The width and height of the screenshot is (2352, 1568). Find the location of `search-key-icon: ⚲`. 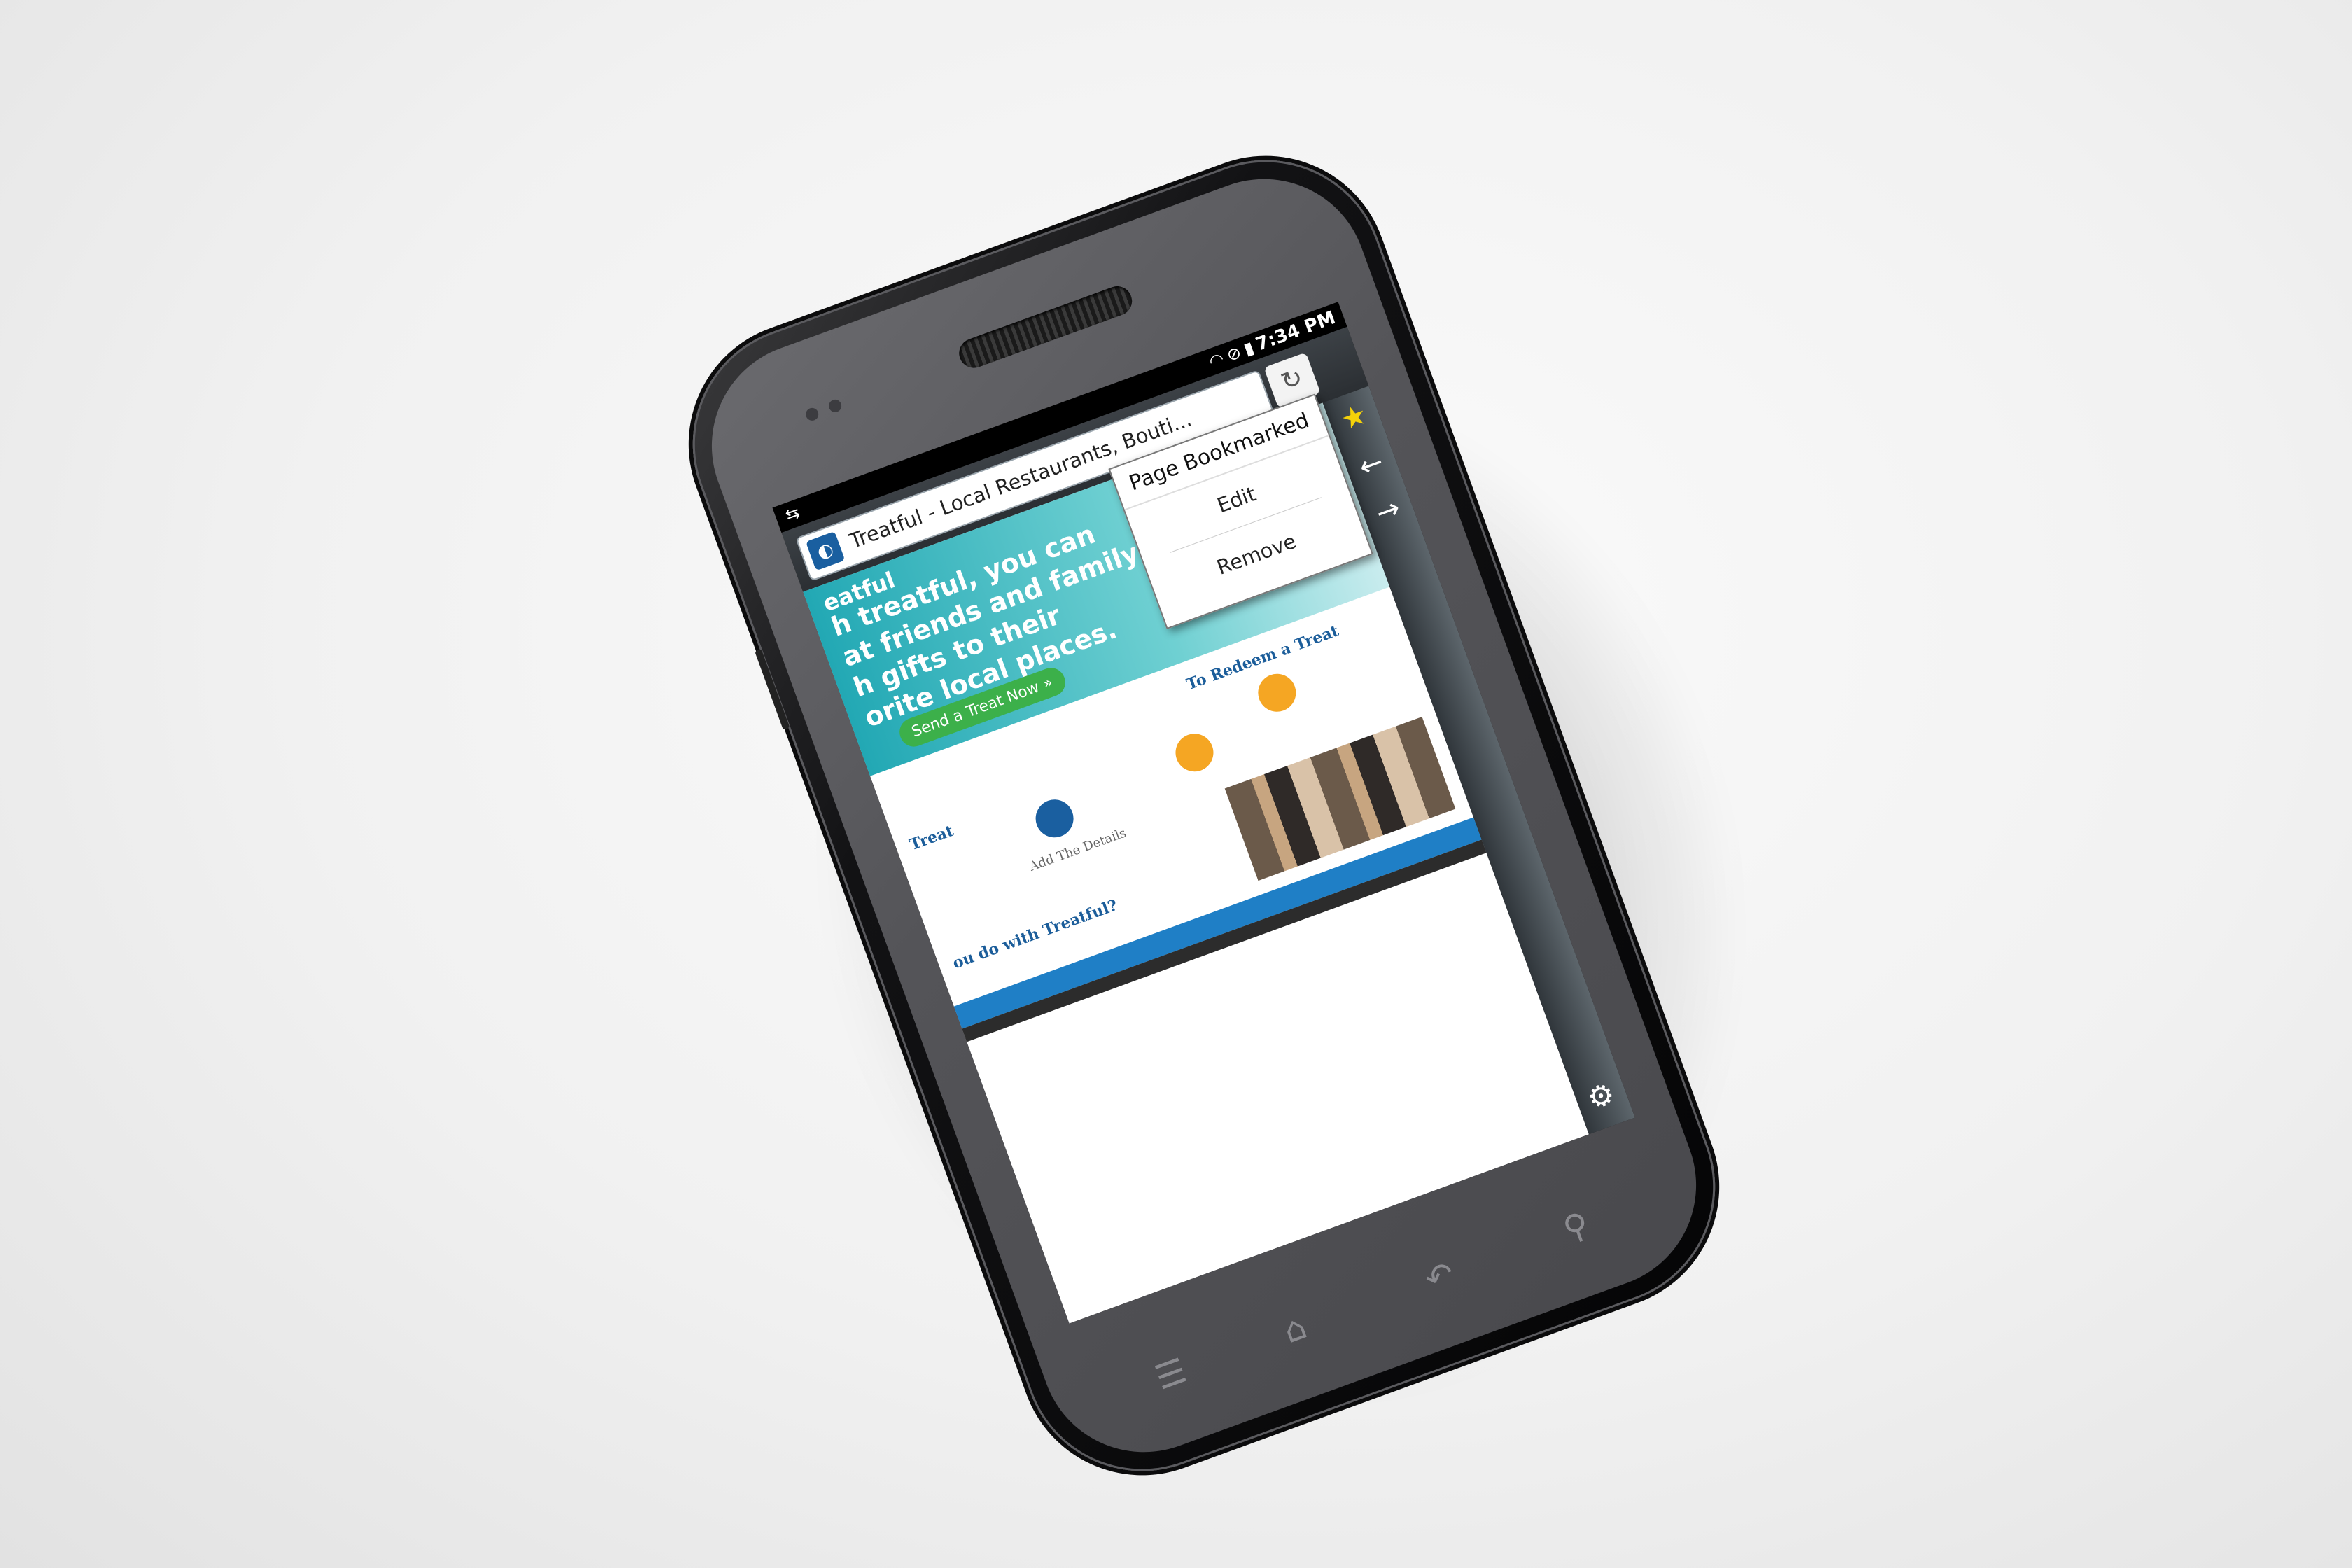

search-key-icon: ⚲ is located at coordinates (1576, 1227).